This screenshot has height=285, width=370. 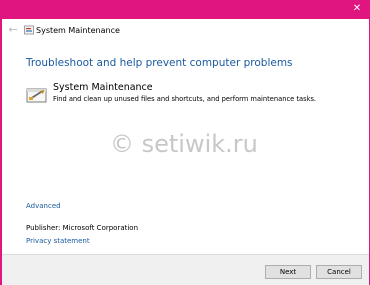 I want to click on publisher-text: Publisher: Microsoft Corporation, so click(x=82, y=228).